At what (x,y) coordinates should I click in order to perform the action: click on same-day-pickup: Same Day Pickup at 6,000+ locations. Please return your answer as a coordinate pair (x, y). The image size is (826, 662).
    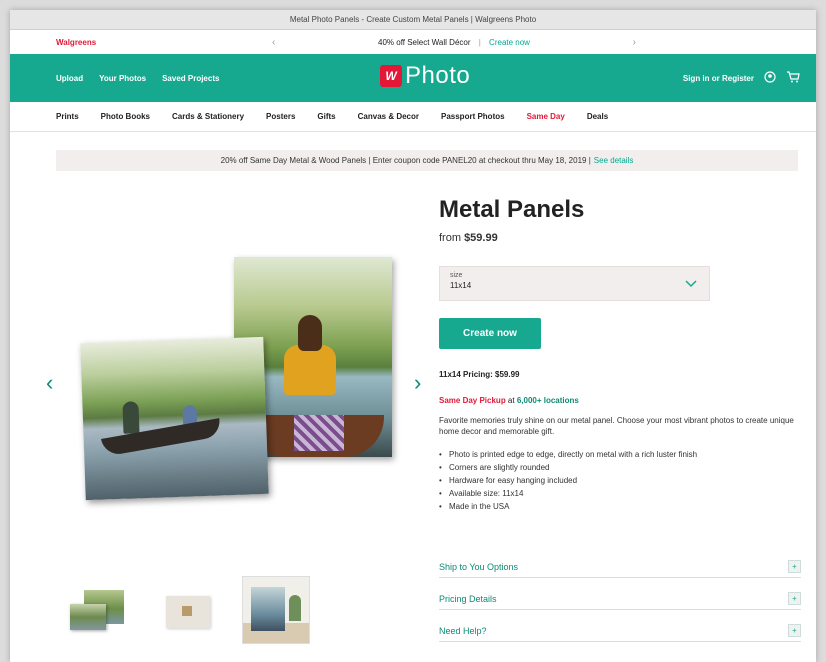
    Looking at the image, I should click on (509, 400).